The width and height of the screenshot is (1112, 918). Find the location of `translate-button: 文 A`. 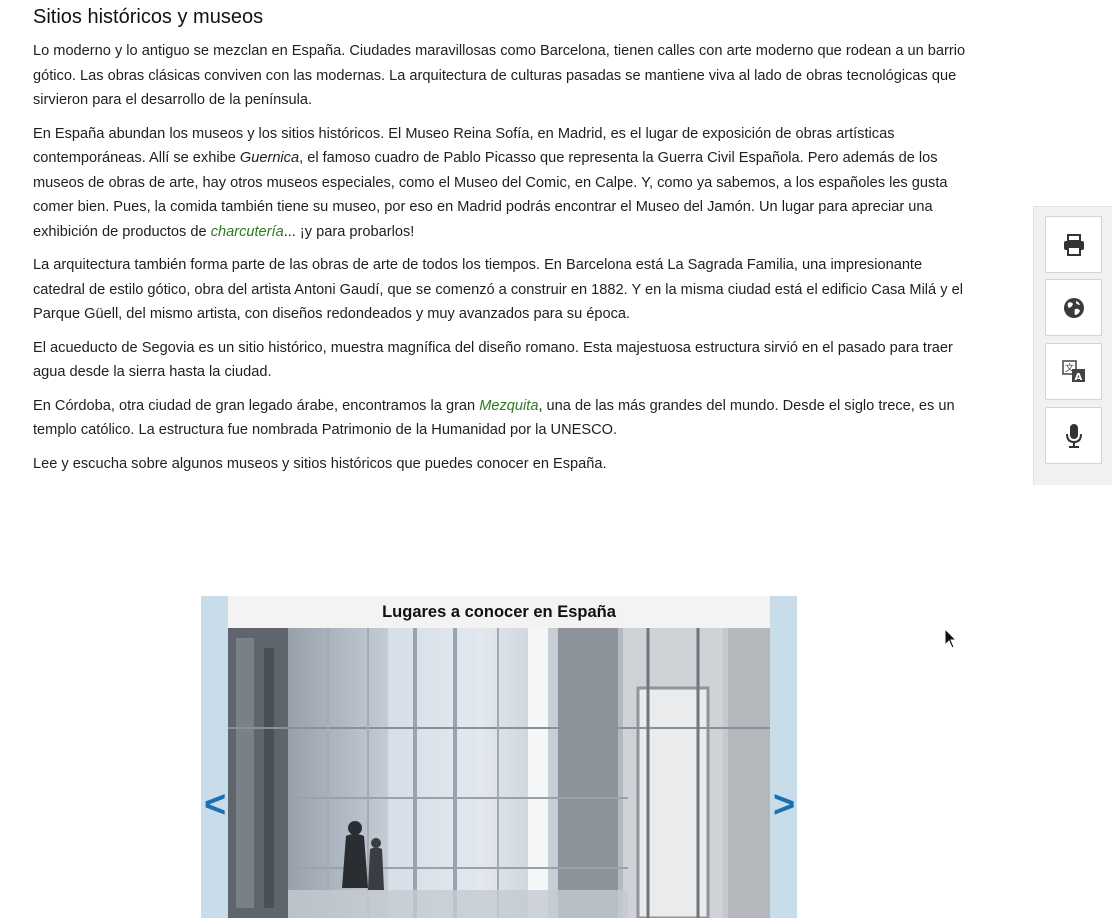

translate-button: 文 A is located at coordinates (1073, 371).